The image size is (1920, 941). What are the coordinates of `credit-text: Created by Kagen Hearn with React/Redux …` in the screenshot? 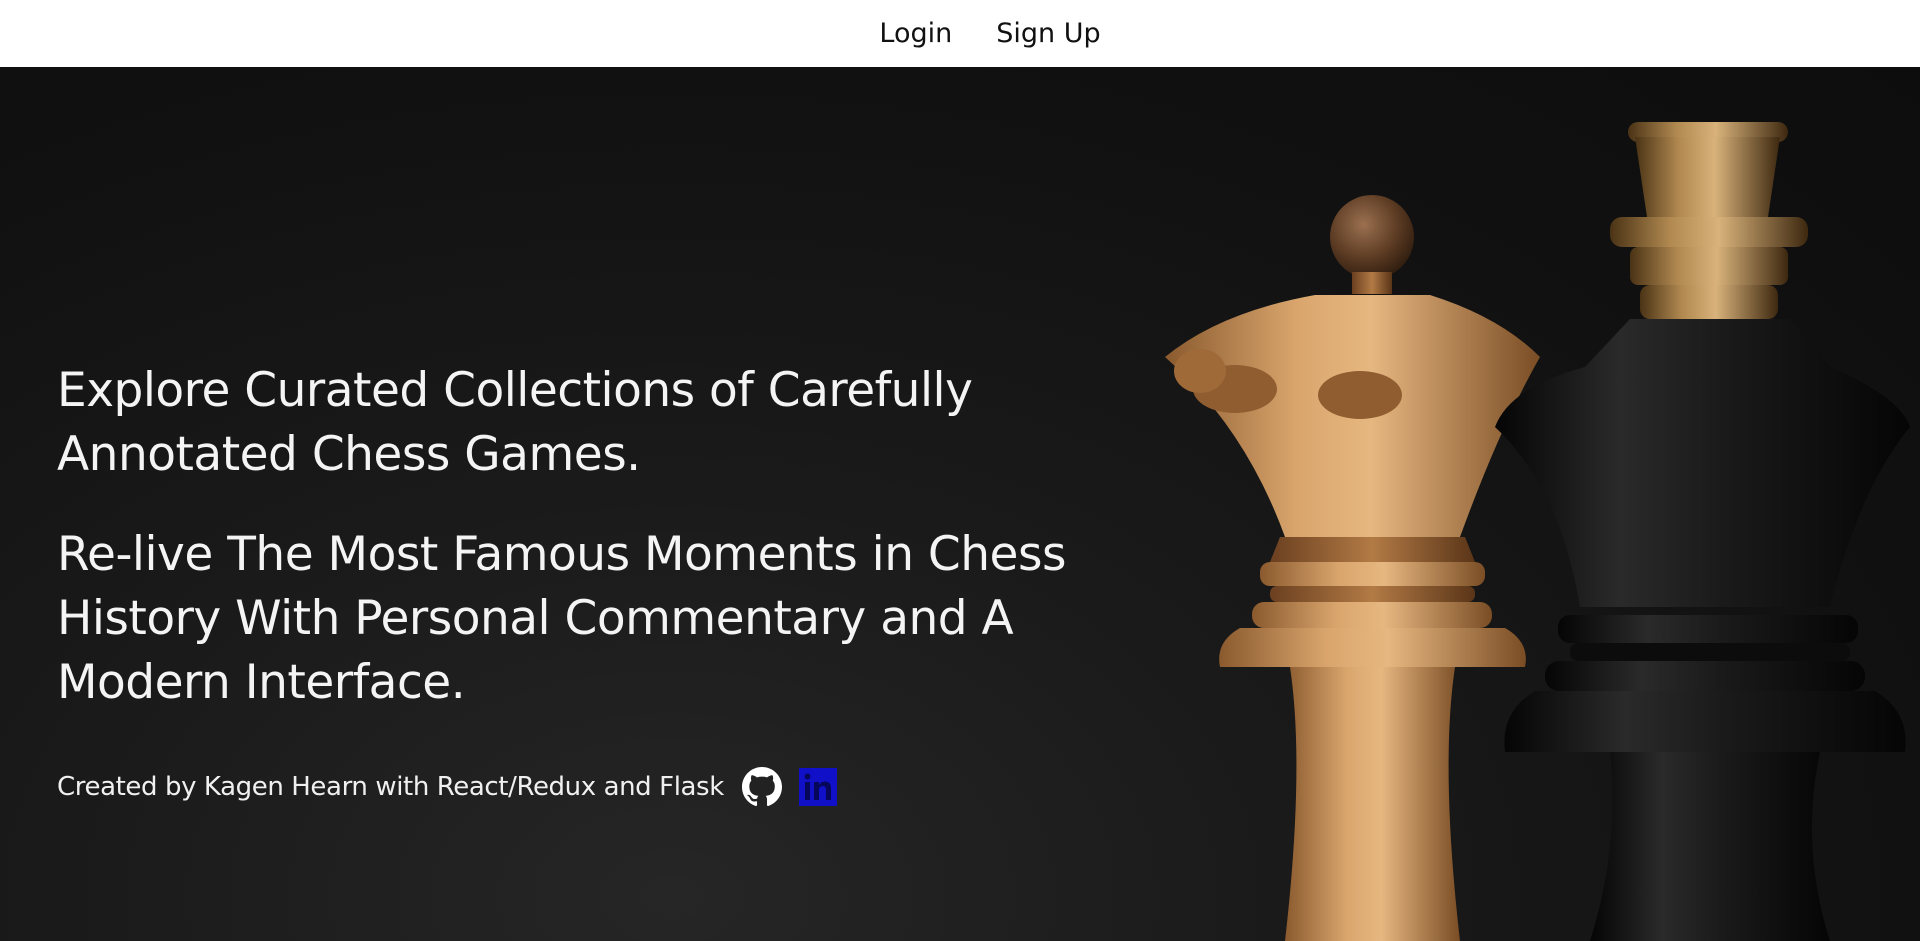 It's located at (390, 787).